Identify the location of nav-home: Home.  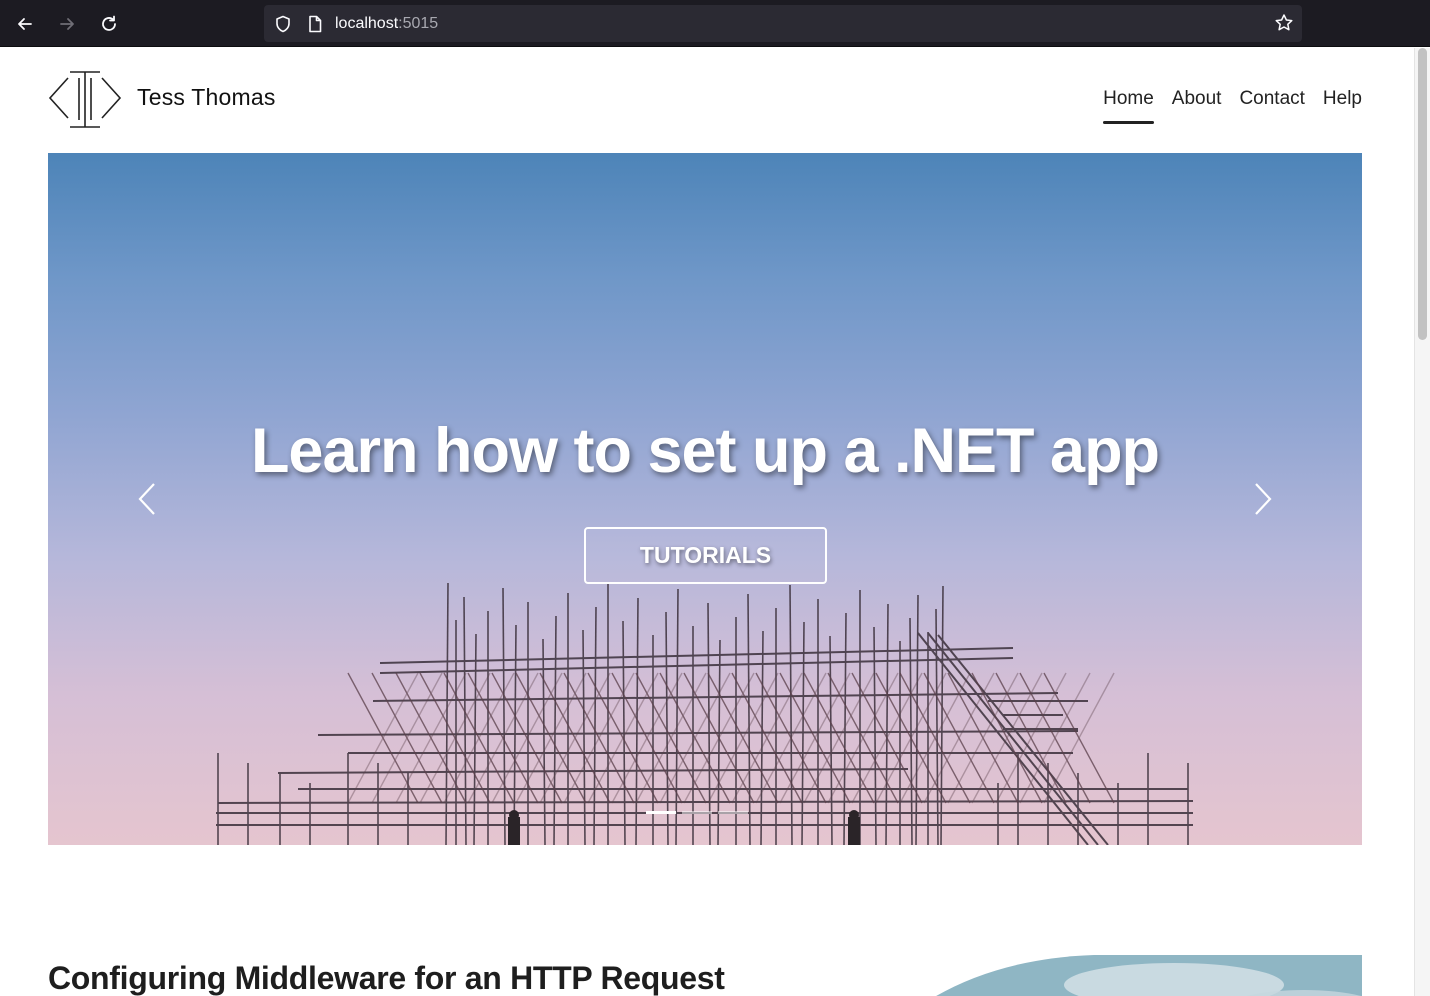
(1128, 108).